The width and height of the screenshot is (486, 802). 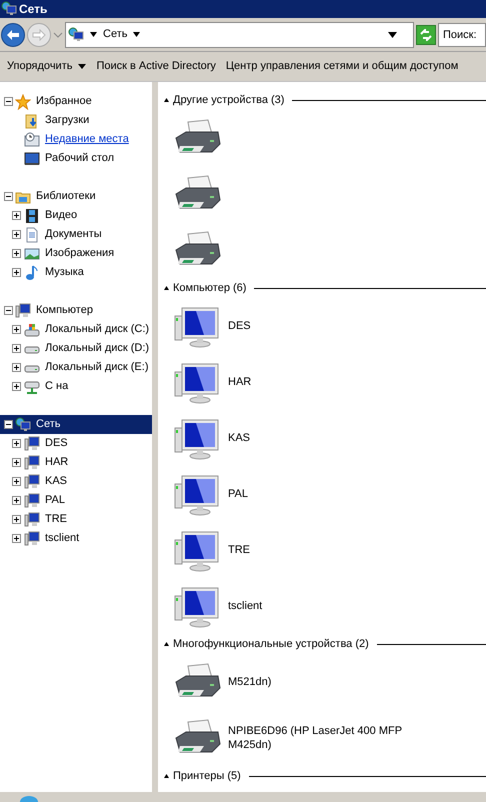 What do you see at coordinates (115, 34) in the screenshot?
I see `address-path: Сеть` at bounding box center [115, 34].